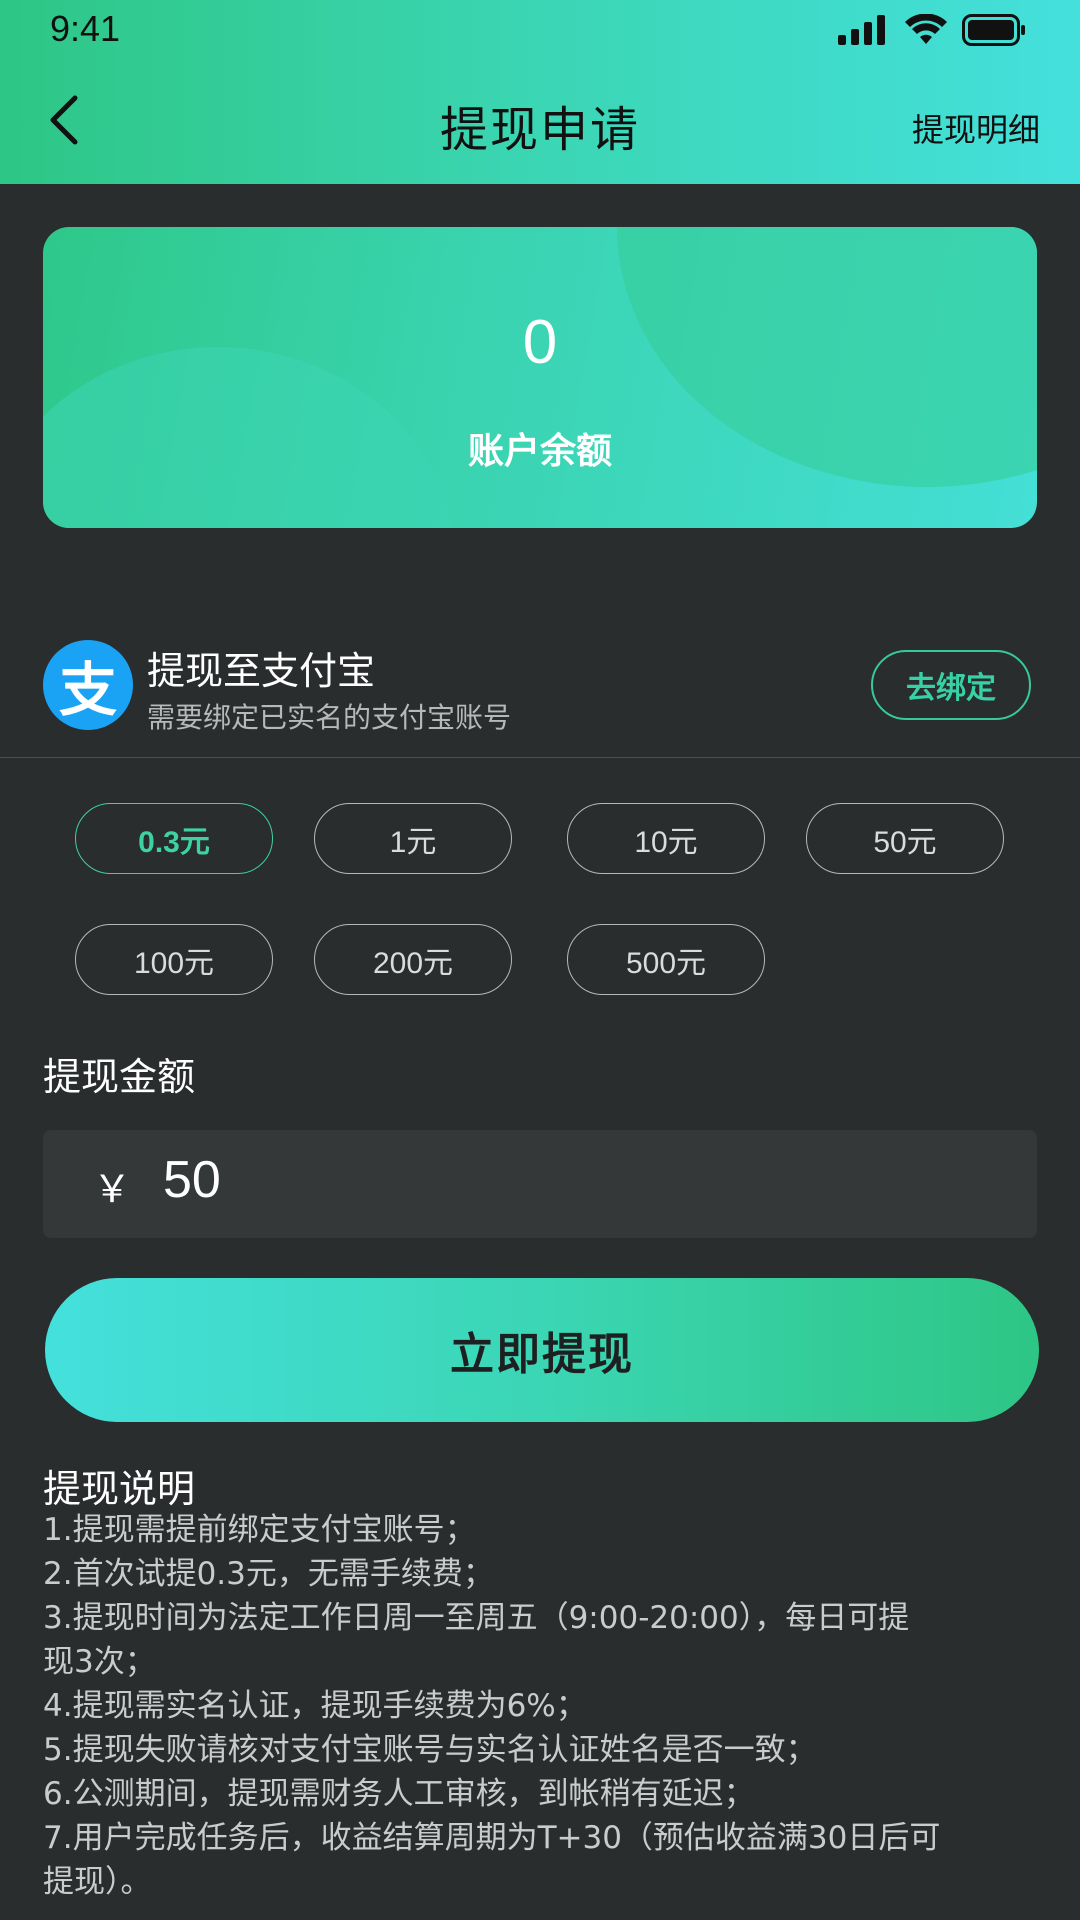 This screenshot has width=1080, height=1920. Describe the element at coordinates (268, 1574) in the screenshot. I see `note-line: 2.首次试提0.3元，无需手续费；` at that location.